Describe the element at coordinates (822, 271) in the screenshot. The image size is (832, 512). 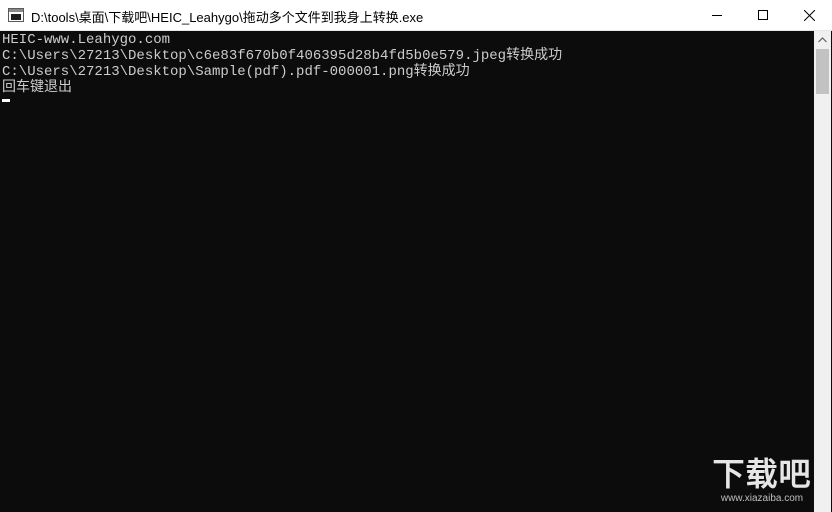
I see `vertical-scrollbar` at that location.